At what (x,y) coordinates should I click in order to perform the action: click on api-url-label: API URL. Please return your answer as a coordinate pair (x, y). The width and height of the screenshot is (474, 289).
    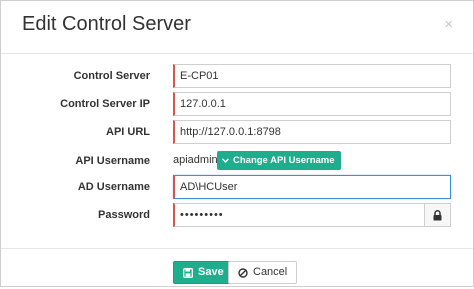
    Looking at the image, I should click on (128, 132).